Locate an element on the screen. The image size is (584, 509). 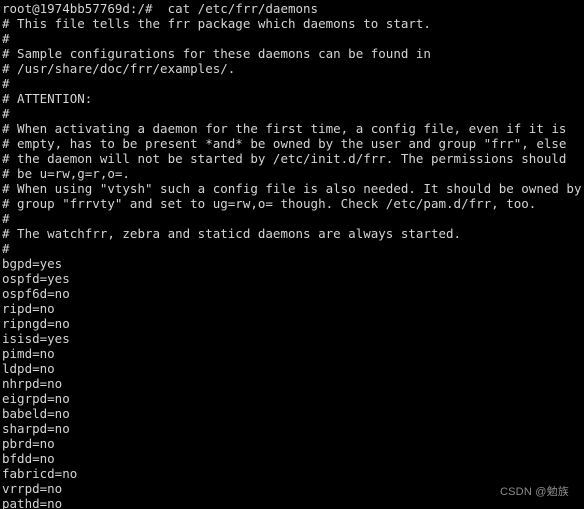
daemon-setting-line: babeld=no is located at coordinates (36, 413).